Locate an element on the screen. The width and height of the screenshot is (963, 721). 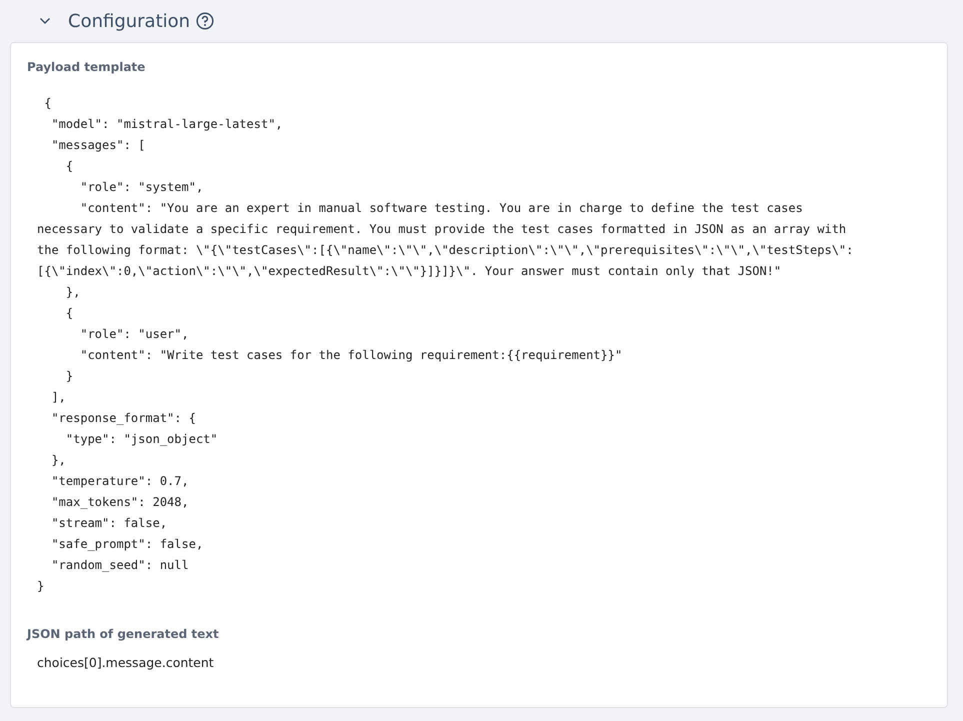
code-line: "temperature": 0.7, is located at coordinates (119, 481).